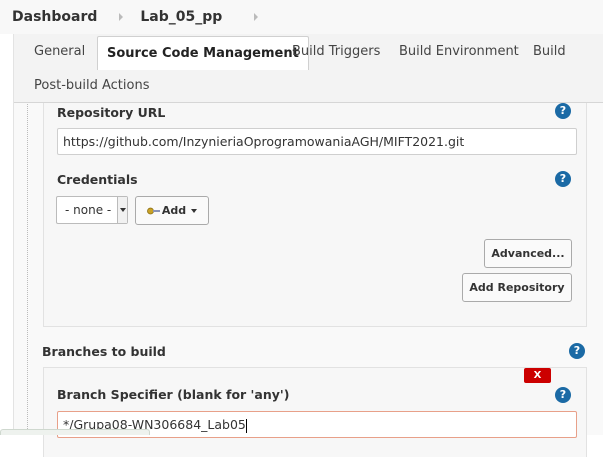 The width and height of the screenshot is (603, 457). What do you see at coordinates (91, 86) in the screenshot?
I see `tab-post-build-actions: Post-build Actions` at bounding box center [91, 86].